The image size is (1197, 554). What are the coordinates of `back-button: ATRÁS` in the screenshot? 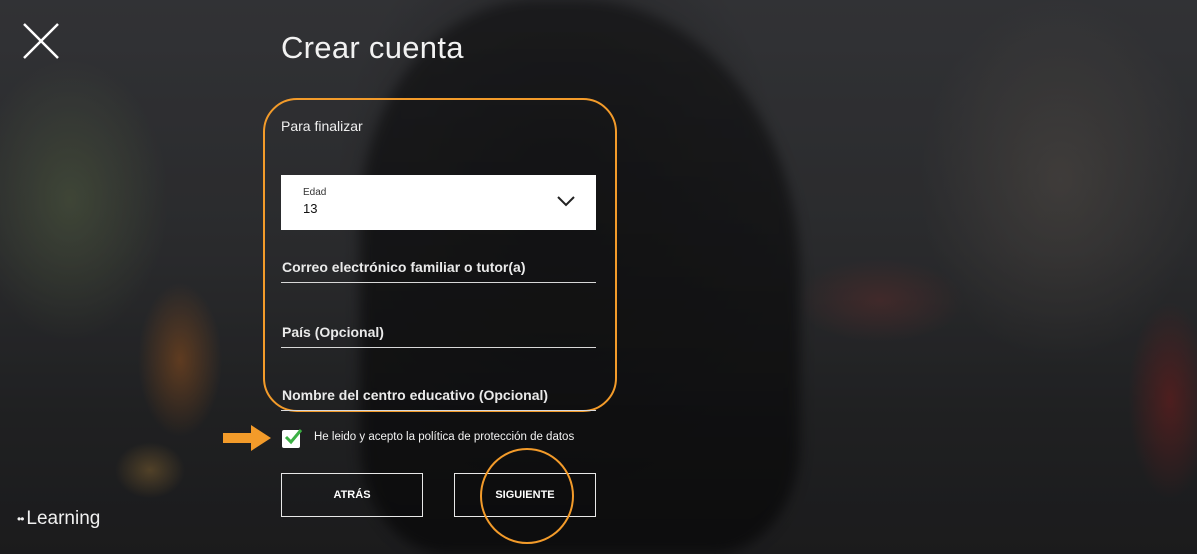 It's located at (352, 495).